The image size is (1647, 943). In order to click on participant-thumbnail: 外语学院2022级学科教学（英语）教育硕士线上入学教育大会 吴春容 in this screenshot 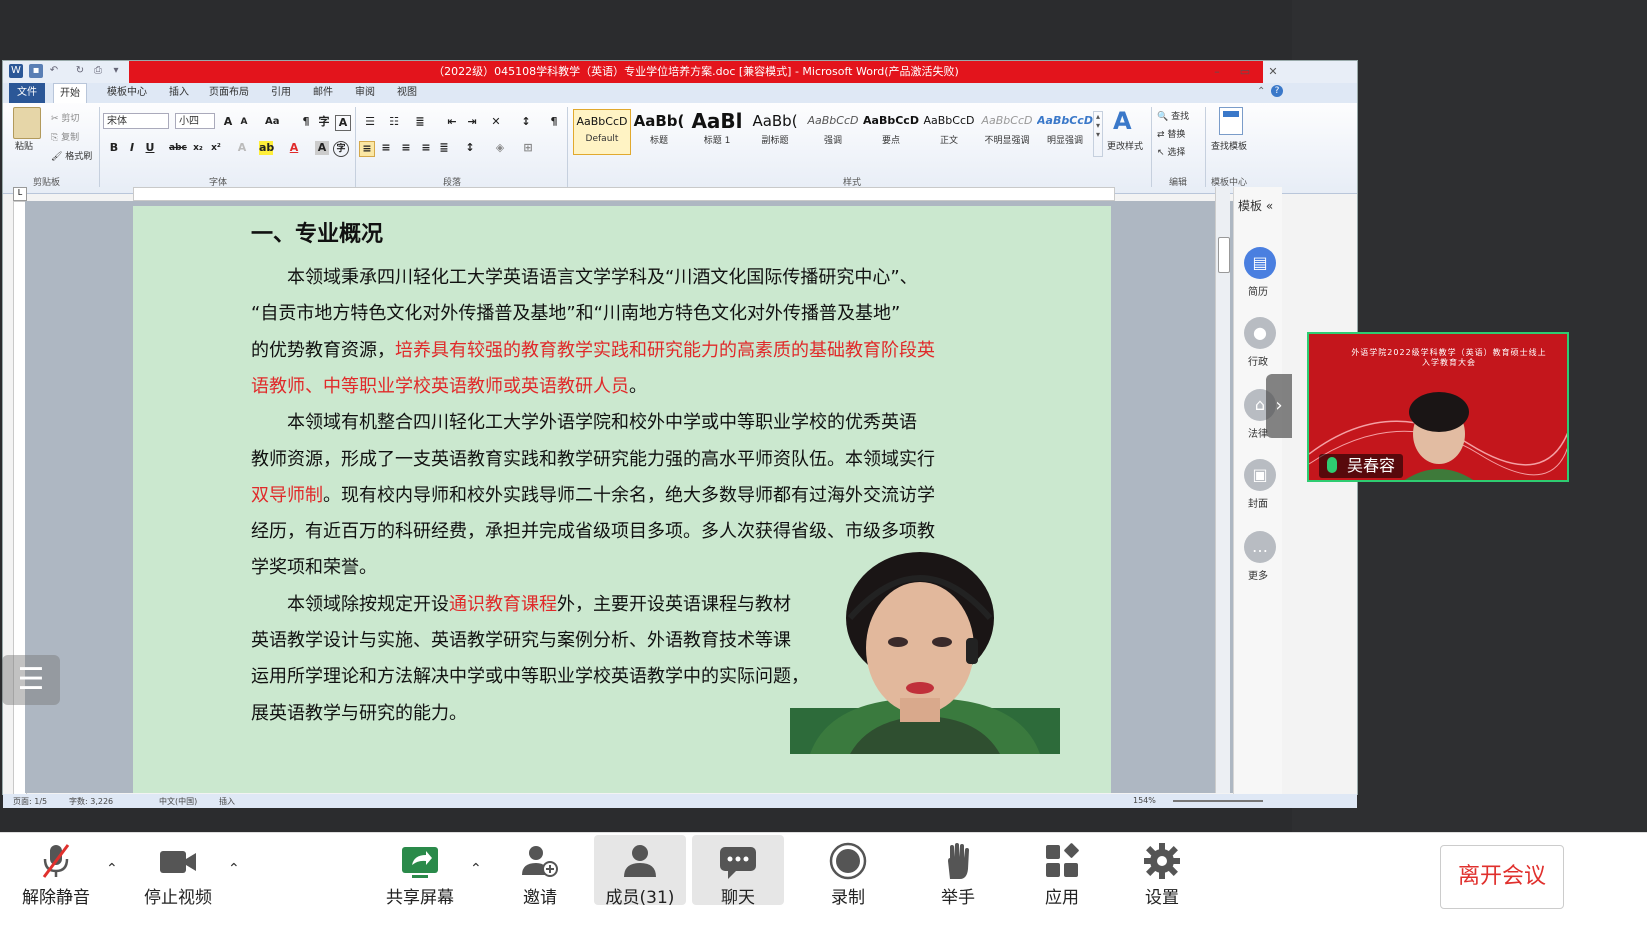, I will do `click(1438, 407)`.